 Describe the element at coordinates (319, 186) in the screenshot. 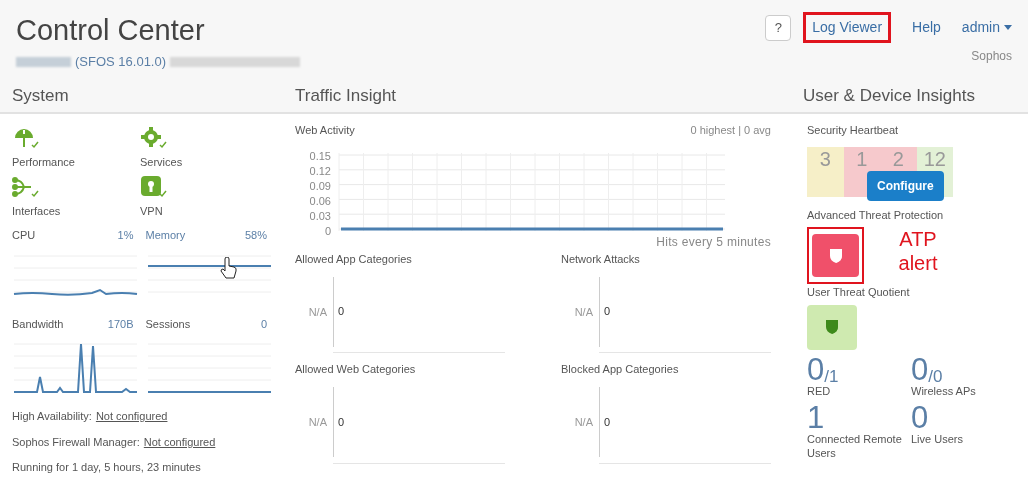

I see `axis-tick-label: 0.09` at that location.